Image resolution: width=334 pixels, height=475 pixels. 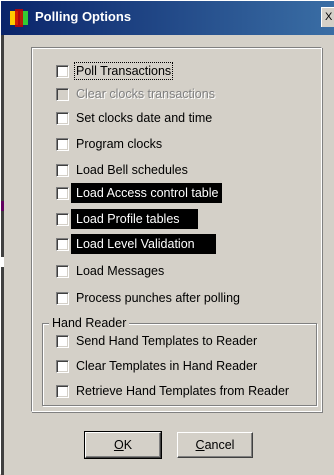 I want to click on cancel-button: Cancel, so click(x=215, y=445).